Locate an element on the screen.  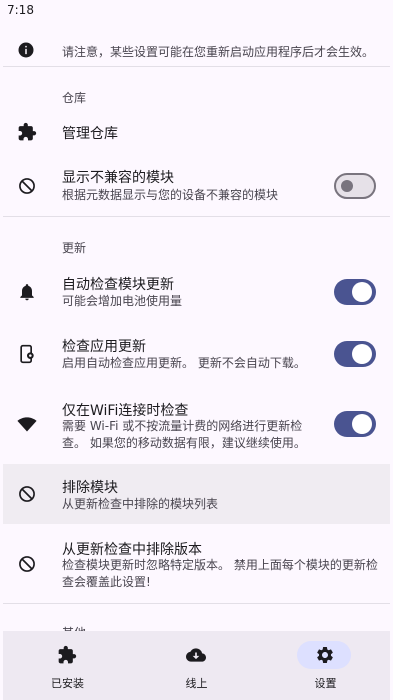
nav-item-installed: 已安装 is located at coordinates (67, 665).